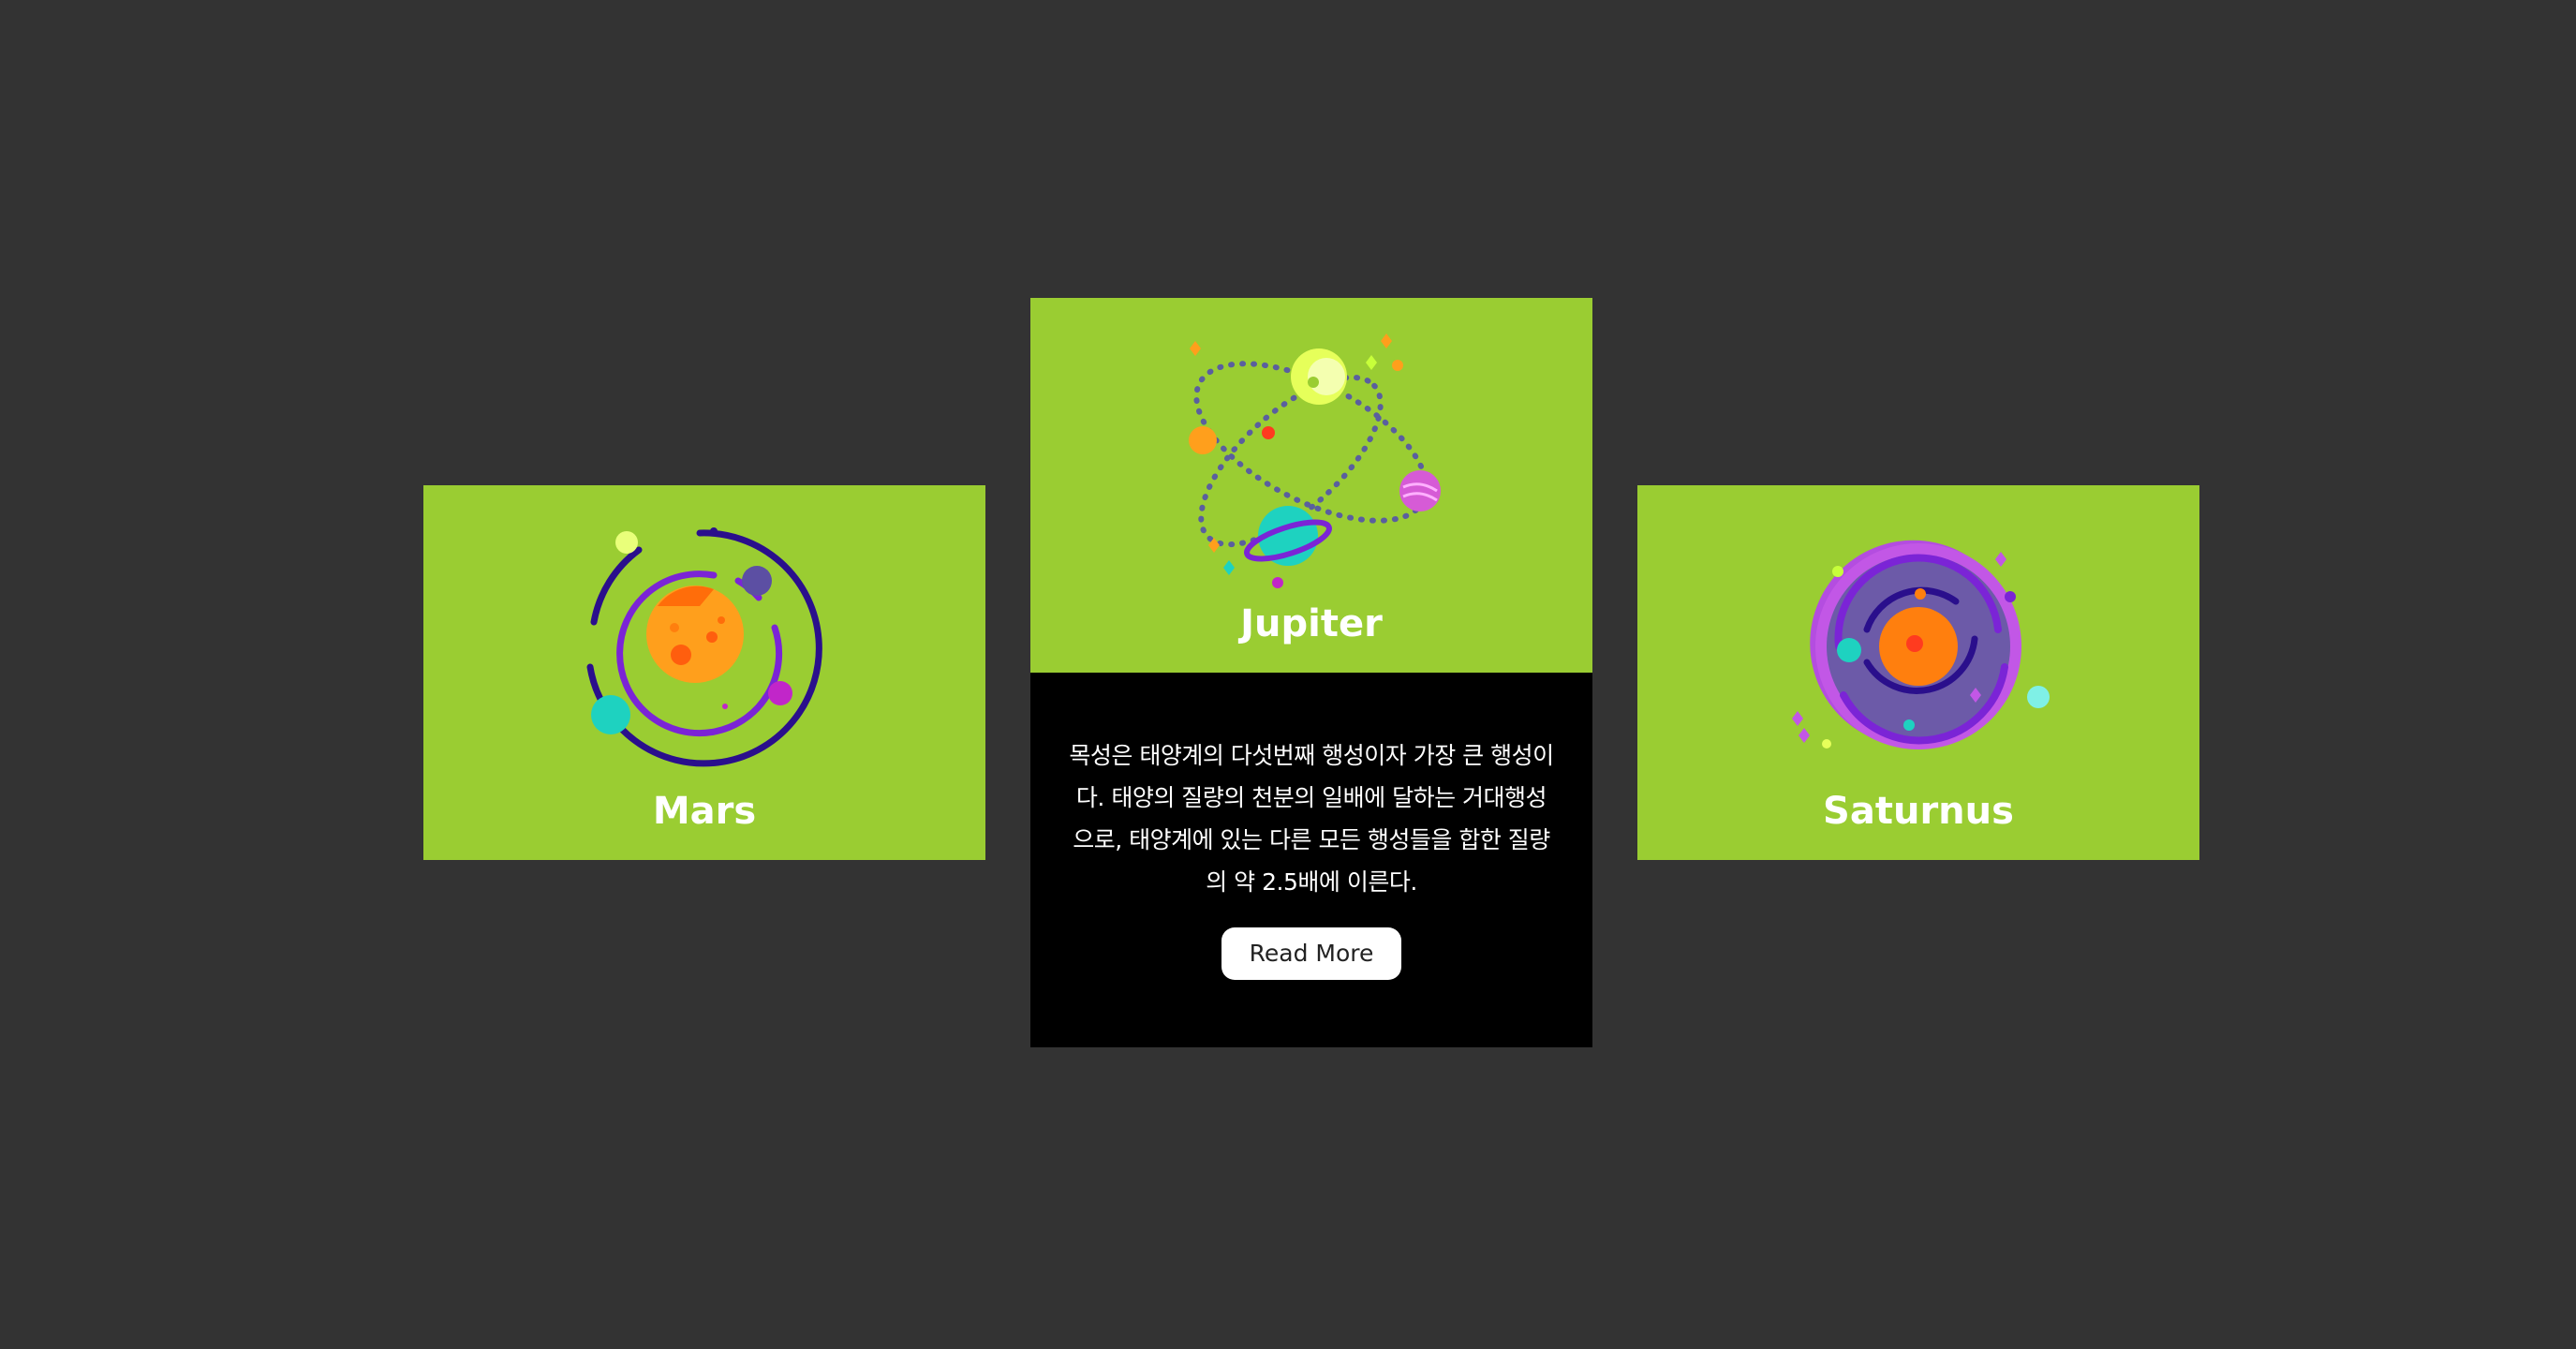 This screenshot has height=1349, width=2576. What do you see at coordinates (1311, 461) in the screenshot?
I see `orbit-planets-icon` at bounding box center [1311, 461].